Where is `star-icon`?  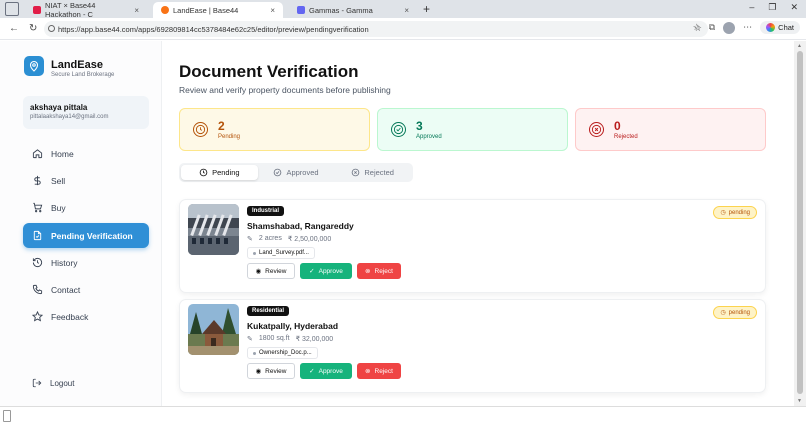 star-icon is located at coordinates (37, 316).